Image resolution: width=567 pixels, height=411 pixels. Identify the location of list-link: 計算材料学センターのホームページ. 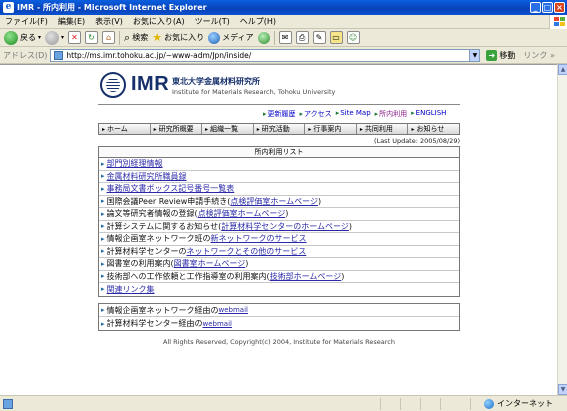
(285, 226).